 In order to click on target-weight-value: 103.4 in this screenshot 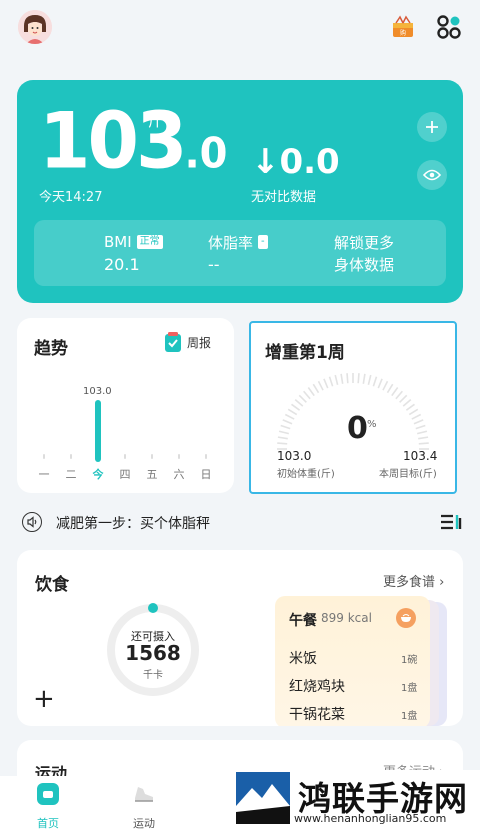, I will do `click(420, 456)`.